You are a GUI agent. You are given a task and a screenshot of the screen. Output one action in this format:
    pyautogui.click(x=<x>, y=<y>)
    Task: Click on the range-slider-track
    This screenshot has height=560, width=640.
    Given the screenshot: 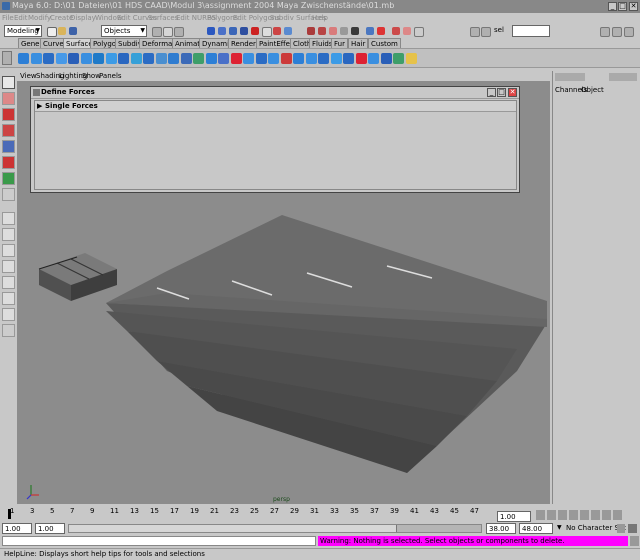 What is the action you would take?
    pyautogui.click(x=275, y=528)
    